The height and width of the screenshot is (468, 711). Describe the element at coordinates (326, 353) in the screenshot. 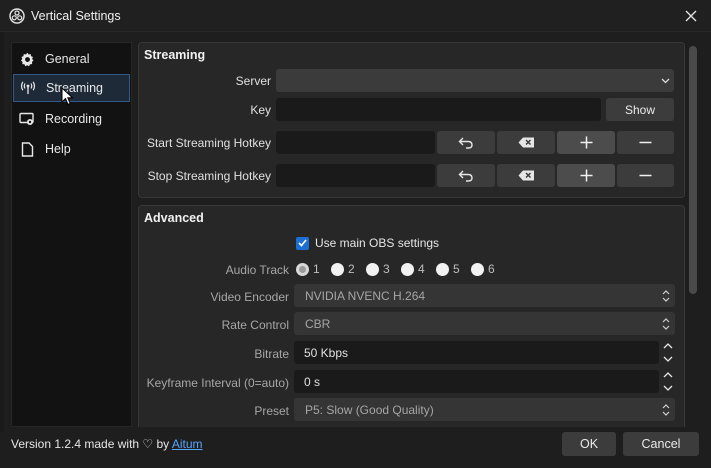

I see `bitrate-value: 50 Kbps` at that location.